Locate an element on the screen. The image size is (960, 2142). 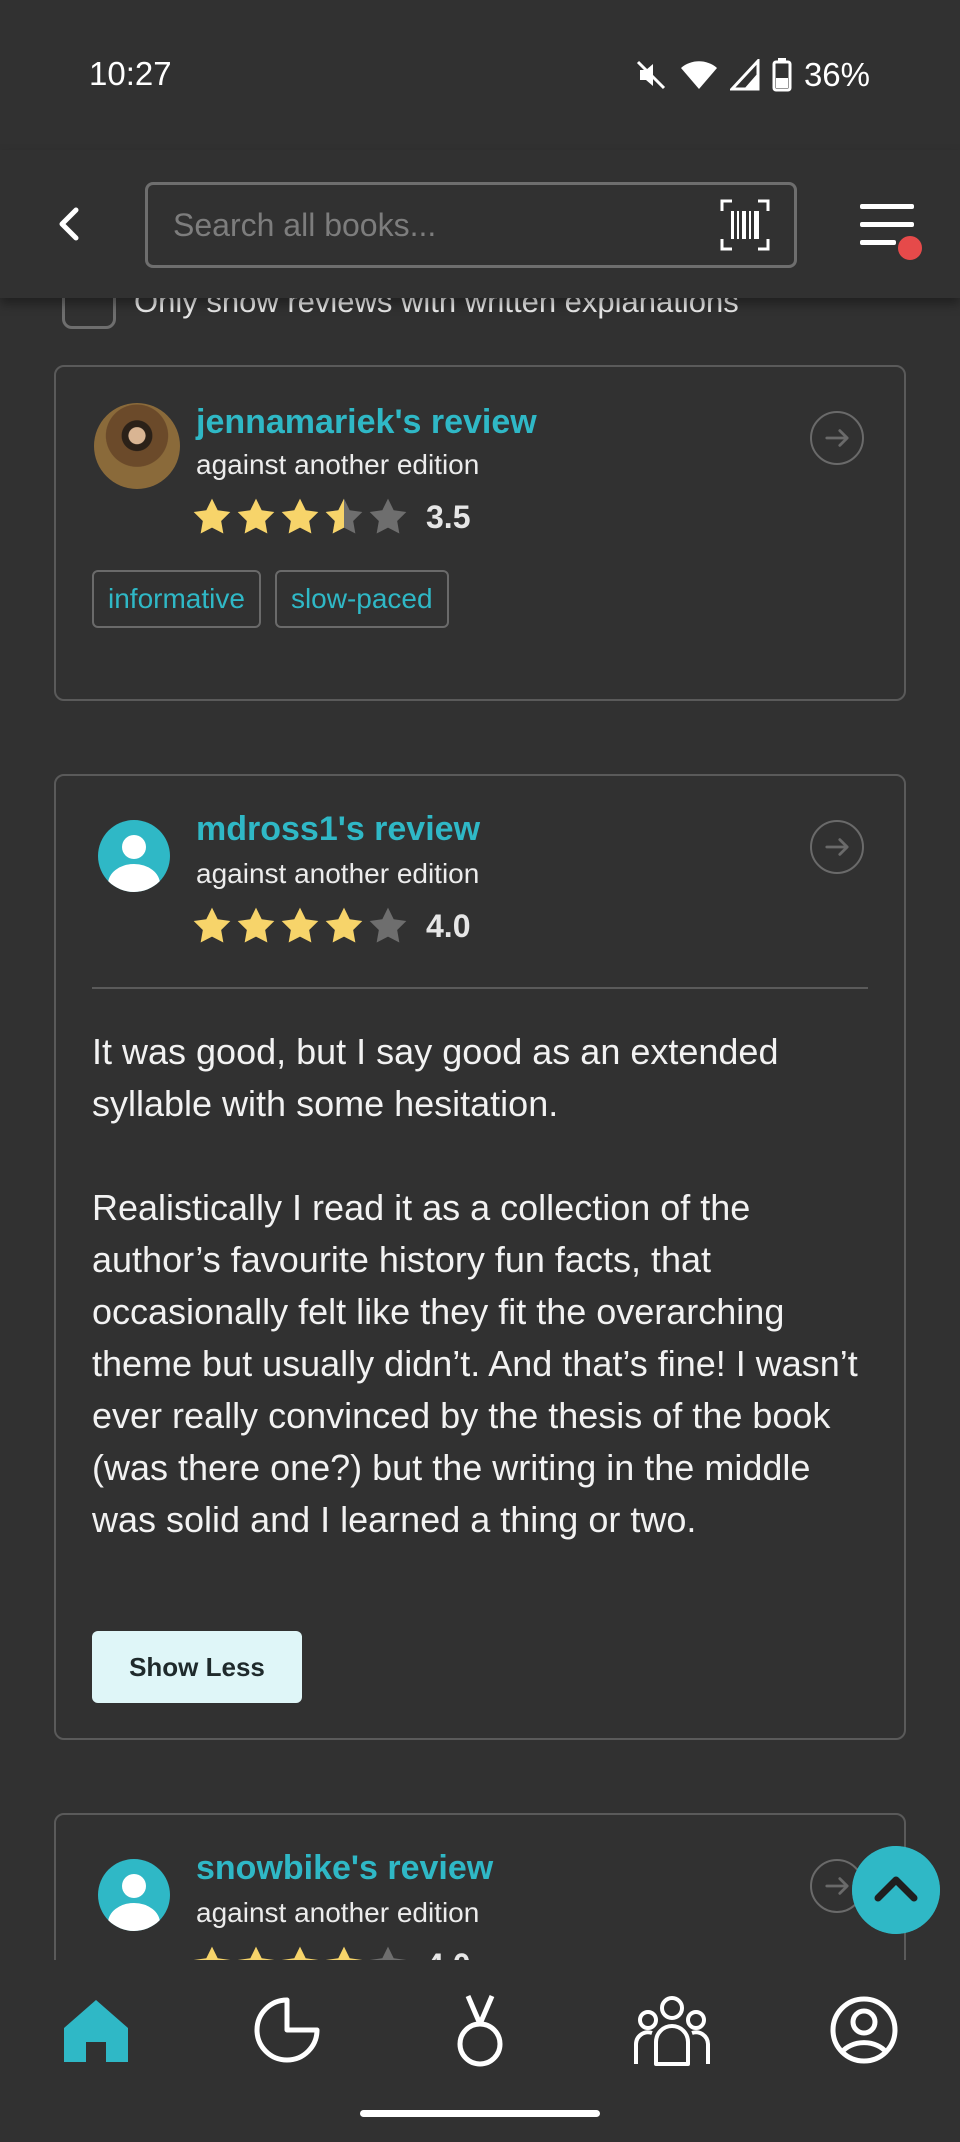
star-rating: 3.5 is located at coordinates (330, 517).